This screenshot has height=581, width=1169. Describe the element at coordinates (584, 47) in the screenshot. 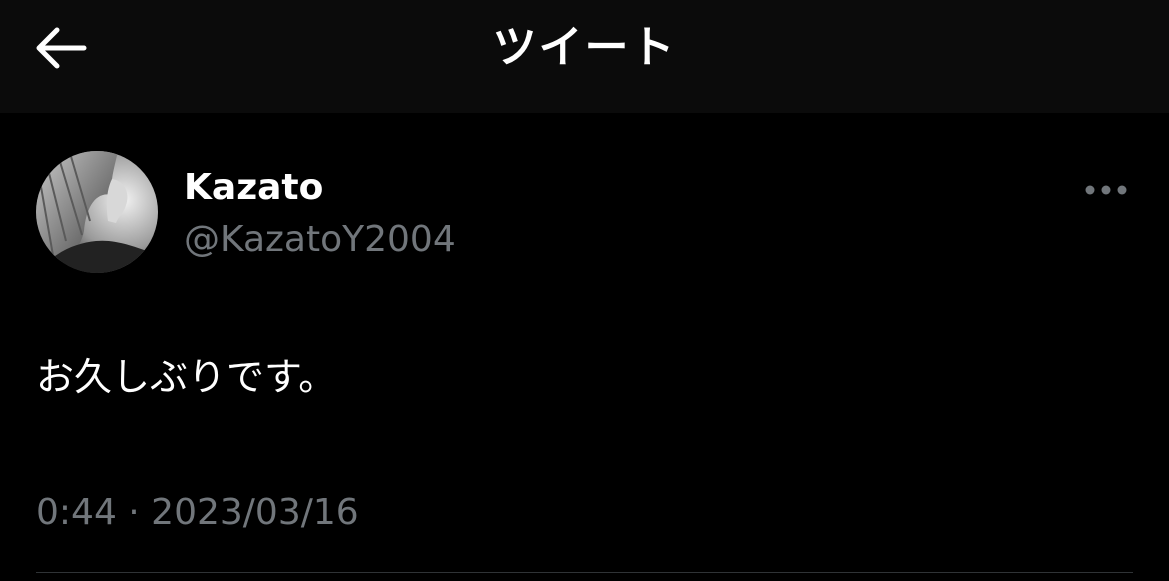

I see `page-title: ツイート` at that location.